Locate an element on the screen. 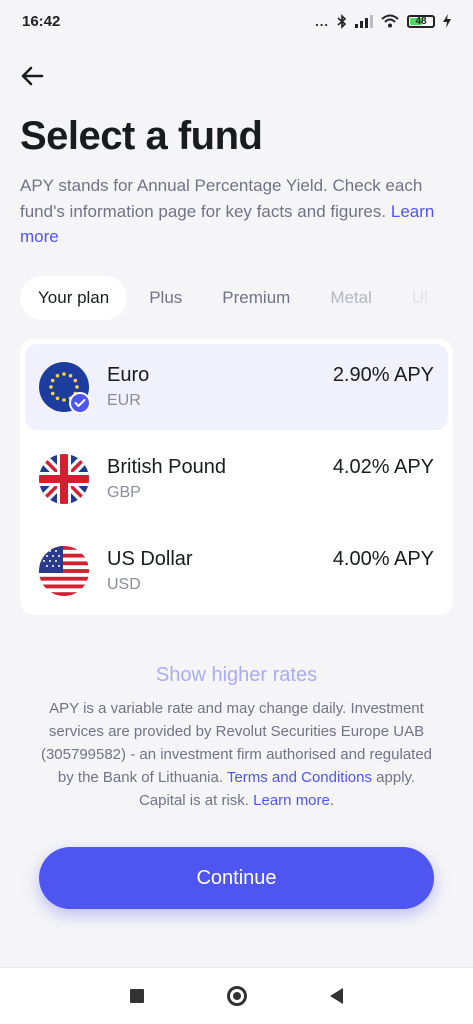 This screenshot has height=1024, width=473. plan-tabs: Your plan Plus Premium Metal Ul is located at coordinates (236, 298).